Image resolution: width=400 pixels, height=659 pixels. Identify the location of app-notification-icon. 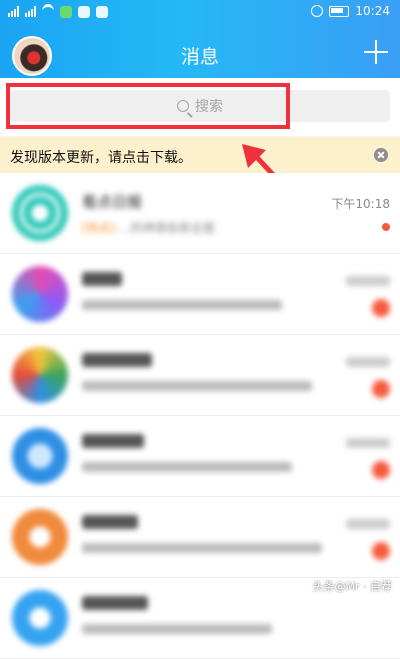
(66, 11).